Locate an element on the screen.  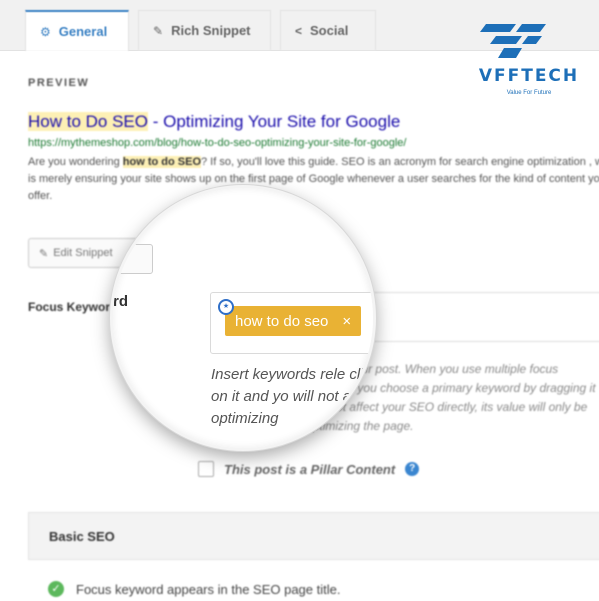
pillar-content-checkbox is located at coordinates (206, 469).